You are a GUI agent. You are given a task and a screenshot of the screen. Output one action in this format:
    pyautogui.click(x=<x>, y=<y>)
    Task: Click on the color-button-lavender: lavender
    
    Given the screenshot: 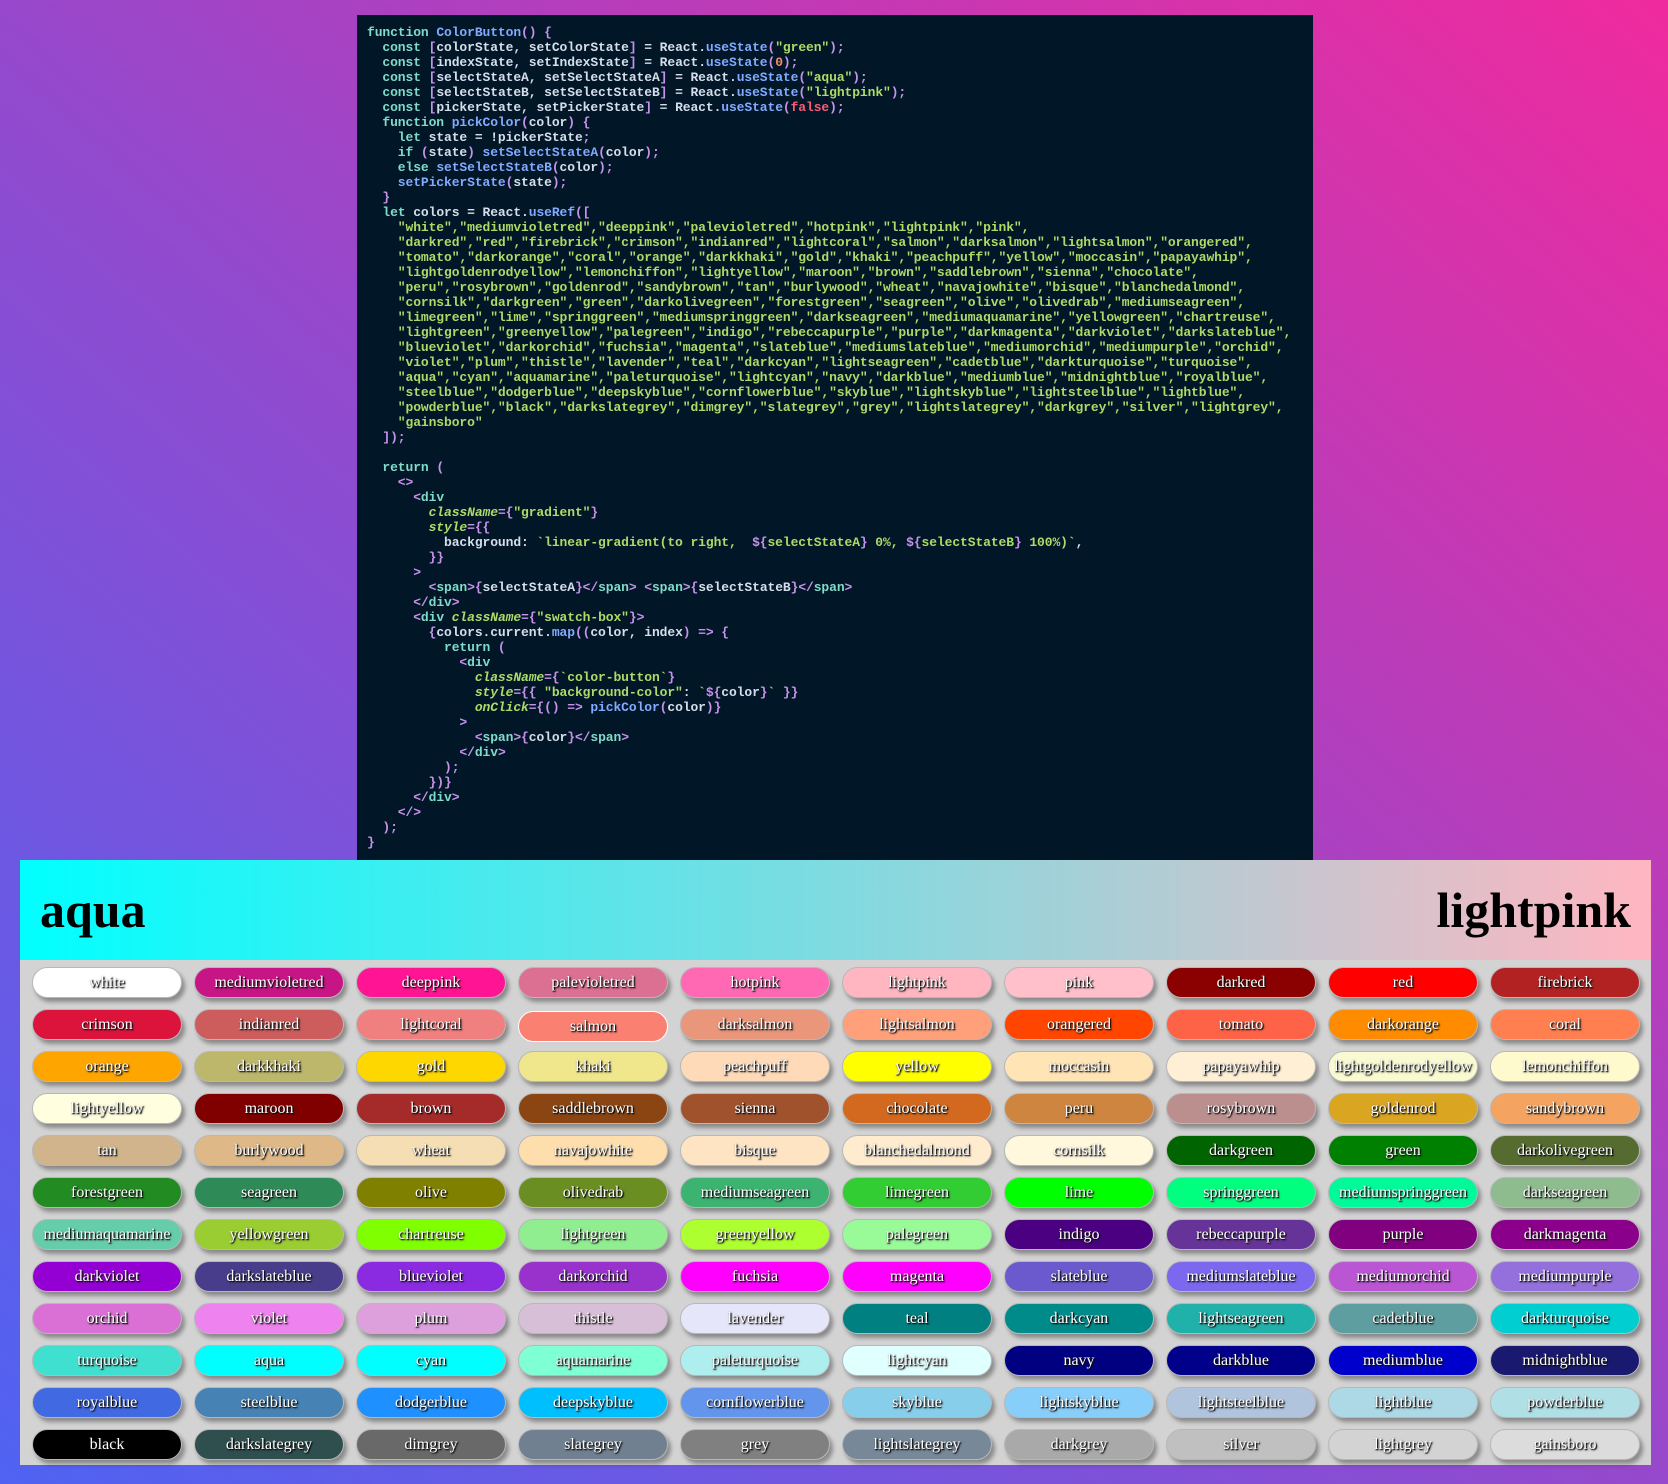 What is the action you would take?
    pyautogui.click(x=755, y=1318)
    